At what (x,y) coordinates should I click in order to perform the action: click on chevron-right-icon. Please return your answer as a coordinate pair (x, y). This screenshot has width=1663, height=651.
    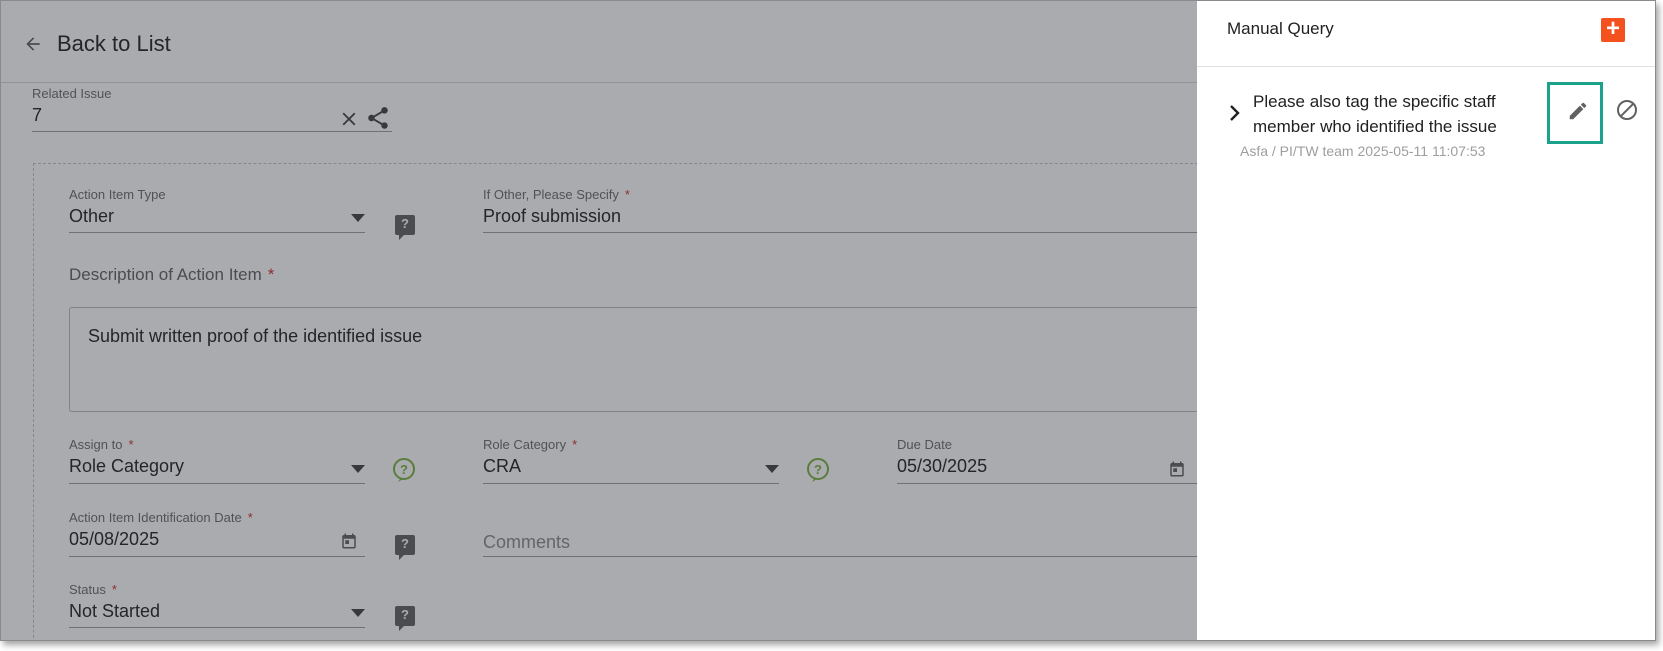
    Looking at the image, I should click on (1235, 113).